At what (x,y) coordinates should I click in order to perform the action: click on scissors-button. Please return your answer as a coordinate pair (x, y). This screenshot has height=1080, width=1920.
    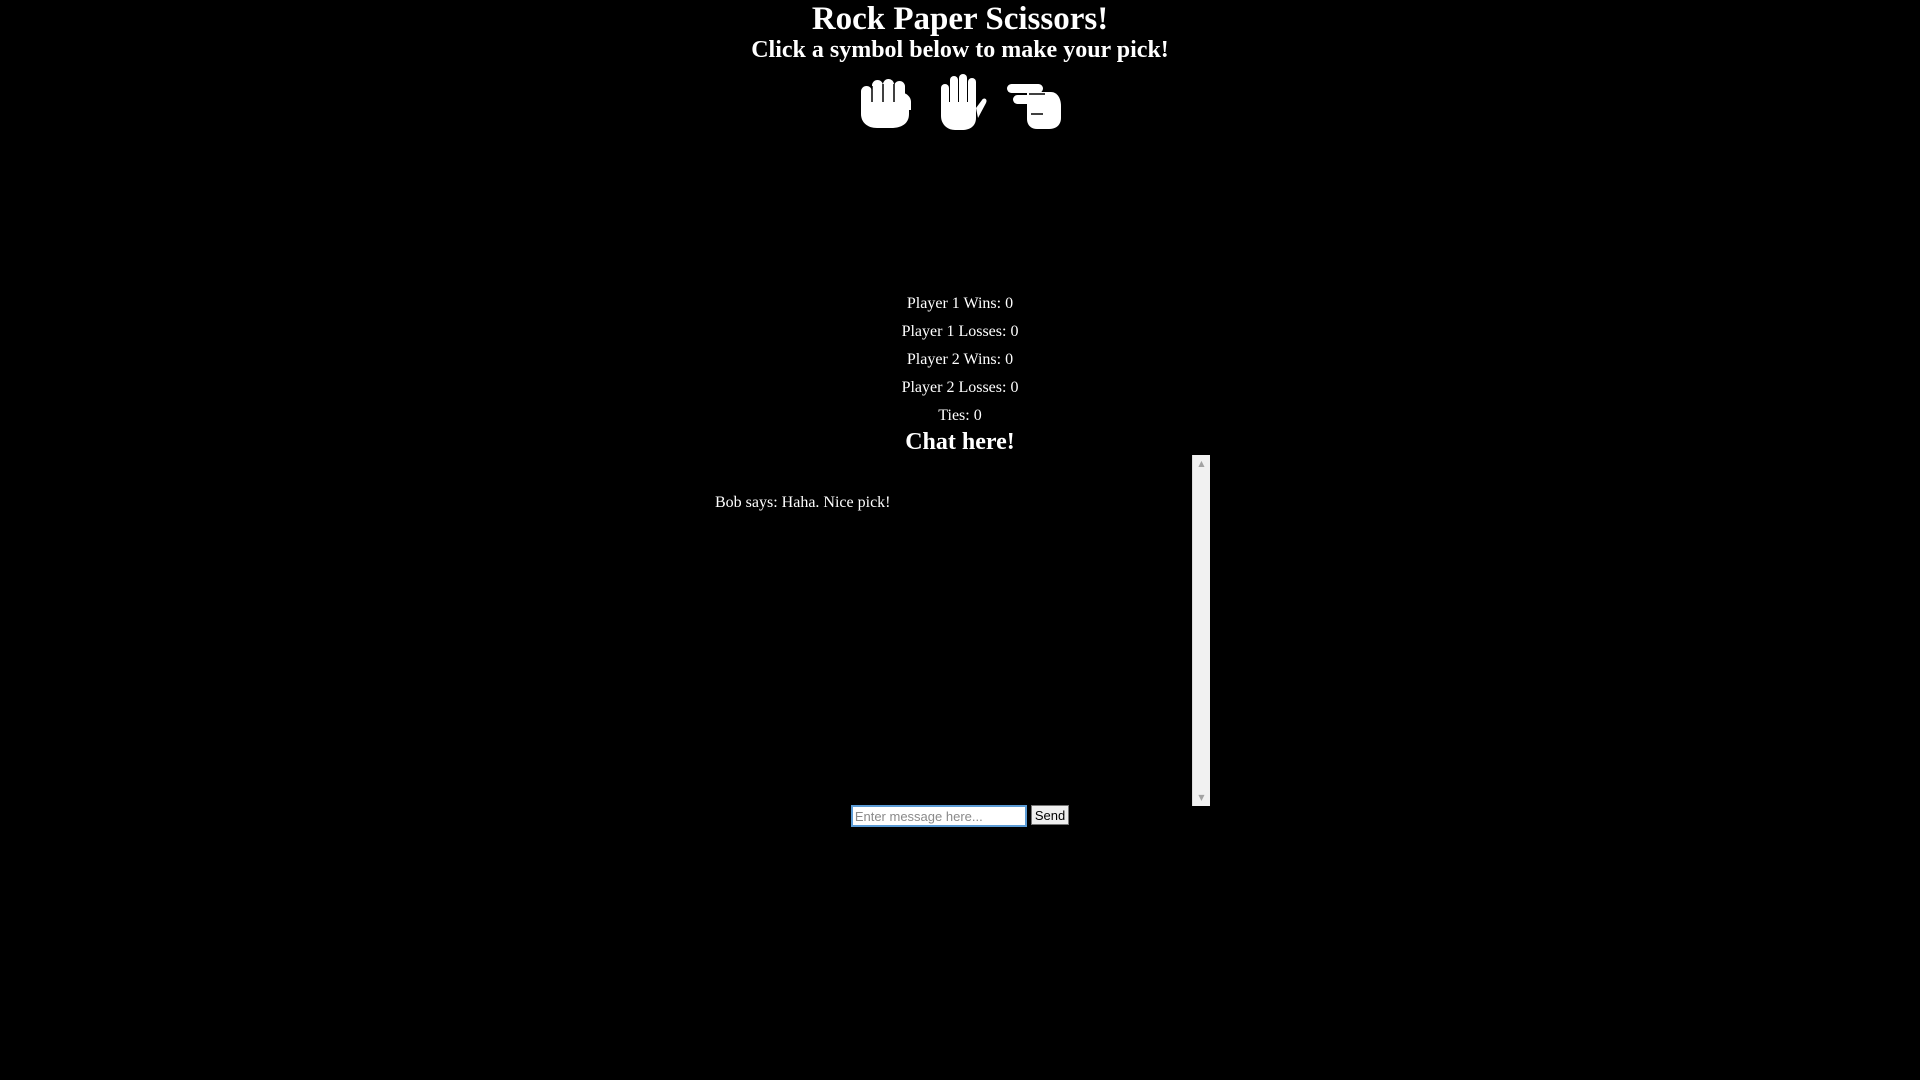
    Looking at the image, I should click on (1034, 102).